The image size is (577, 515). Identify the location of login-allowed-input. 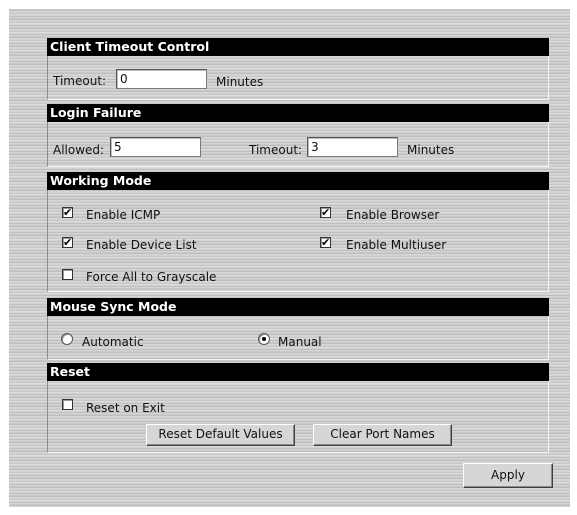
(155, 147).